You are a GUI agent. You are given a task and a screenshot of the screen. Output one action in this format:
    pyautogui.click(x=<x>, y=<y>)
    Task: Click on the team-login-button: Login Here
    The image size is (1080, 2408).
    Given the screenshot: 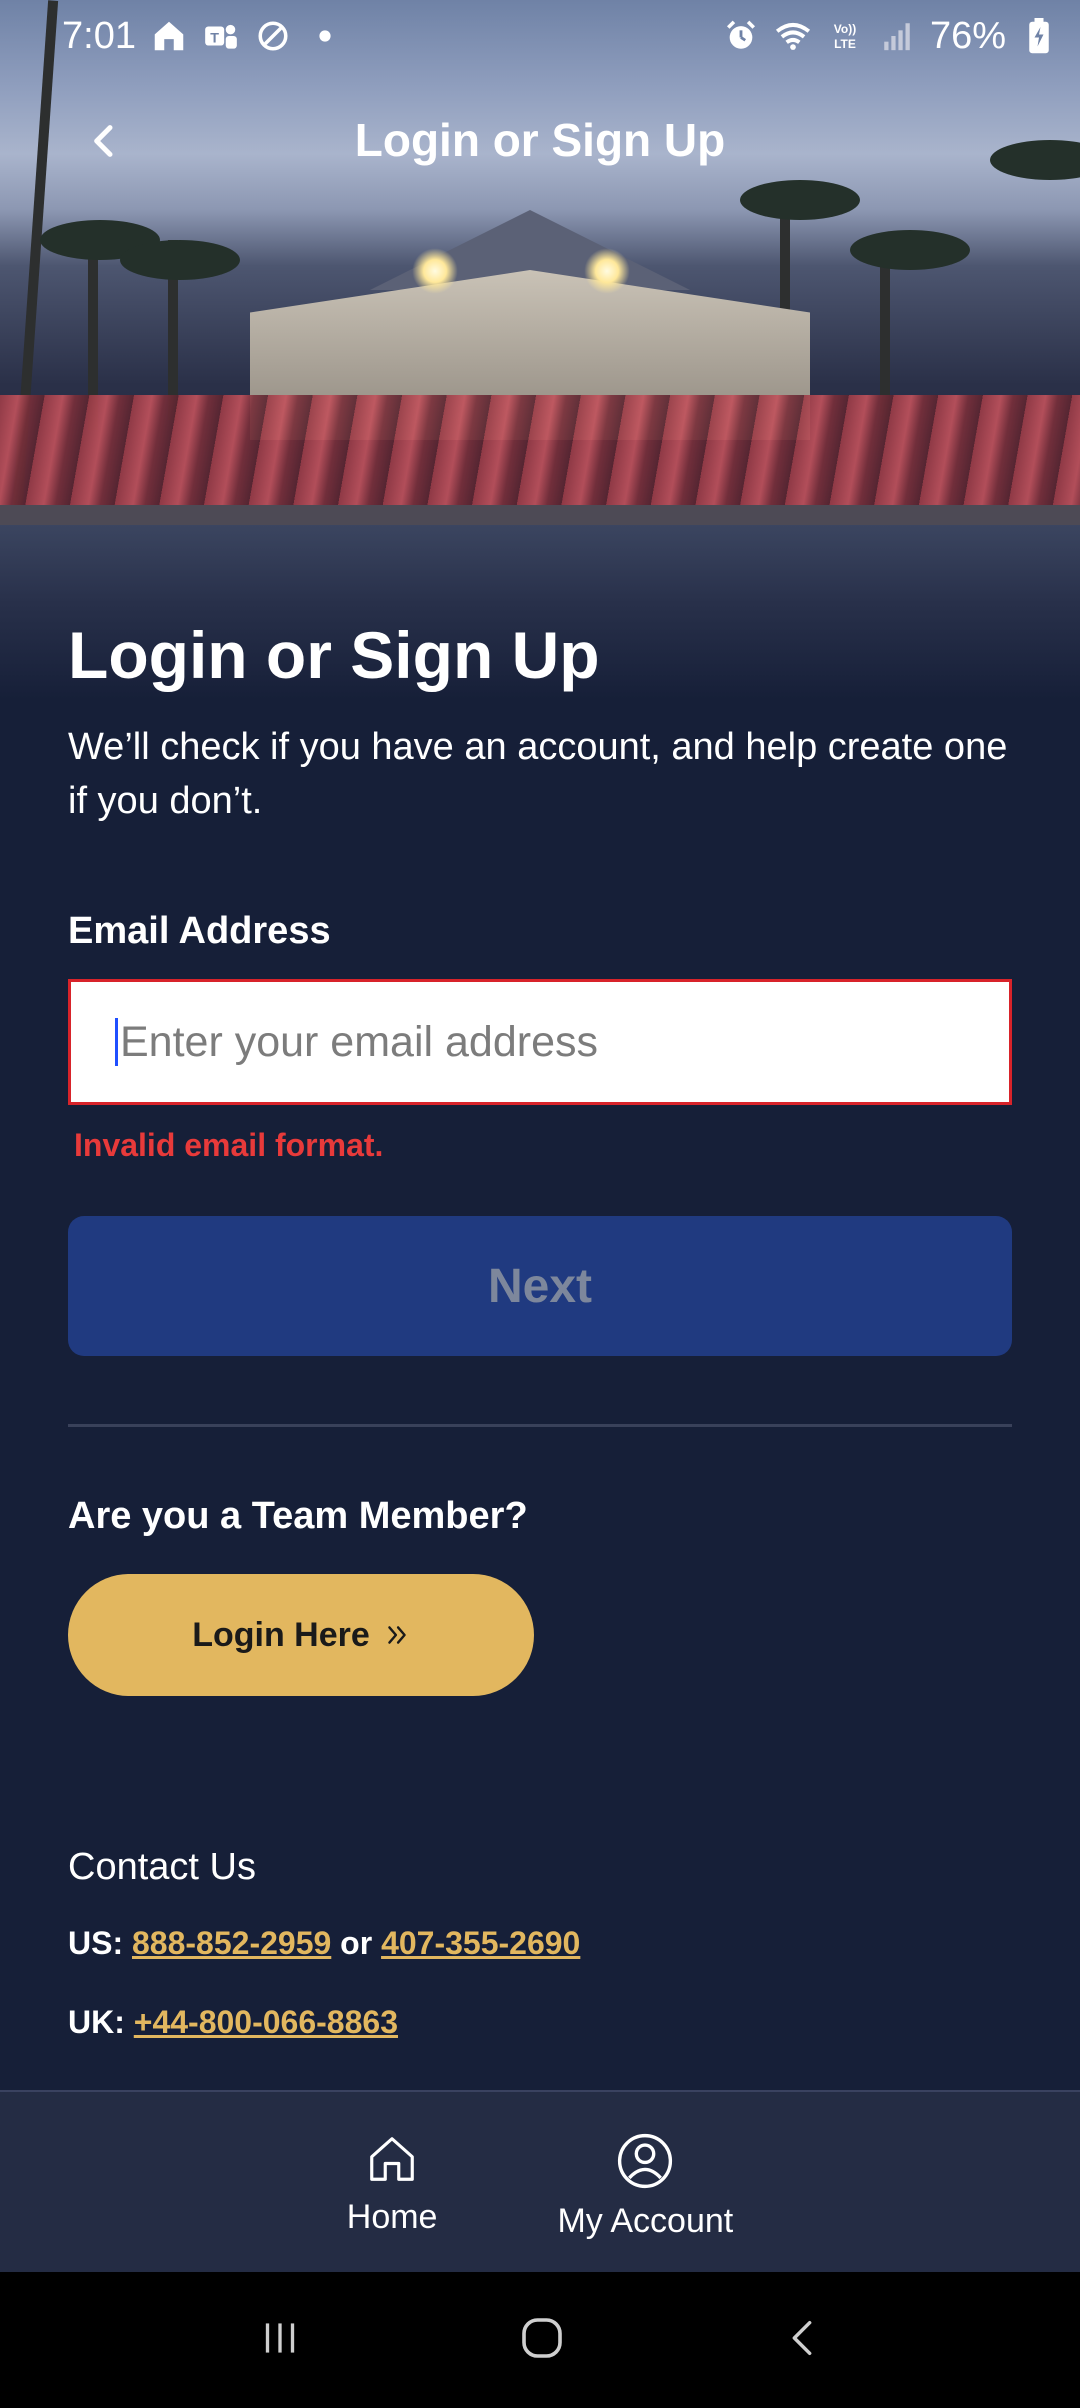 What is the action you would take?
    pyautogui.click(x=301, y=1635)
    